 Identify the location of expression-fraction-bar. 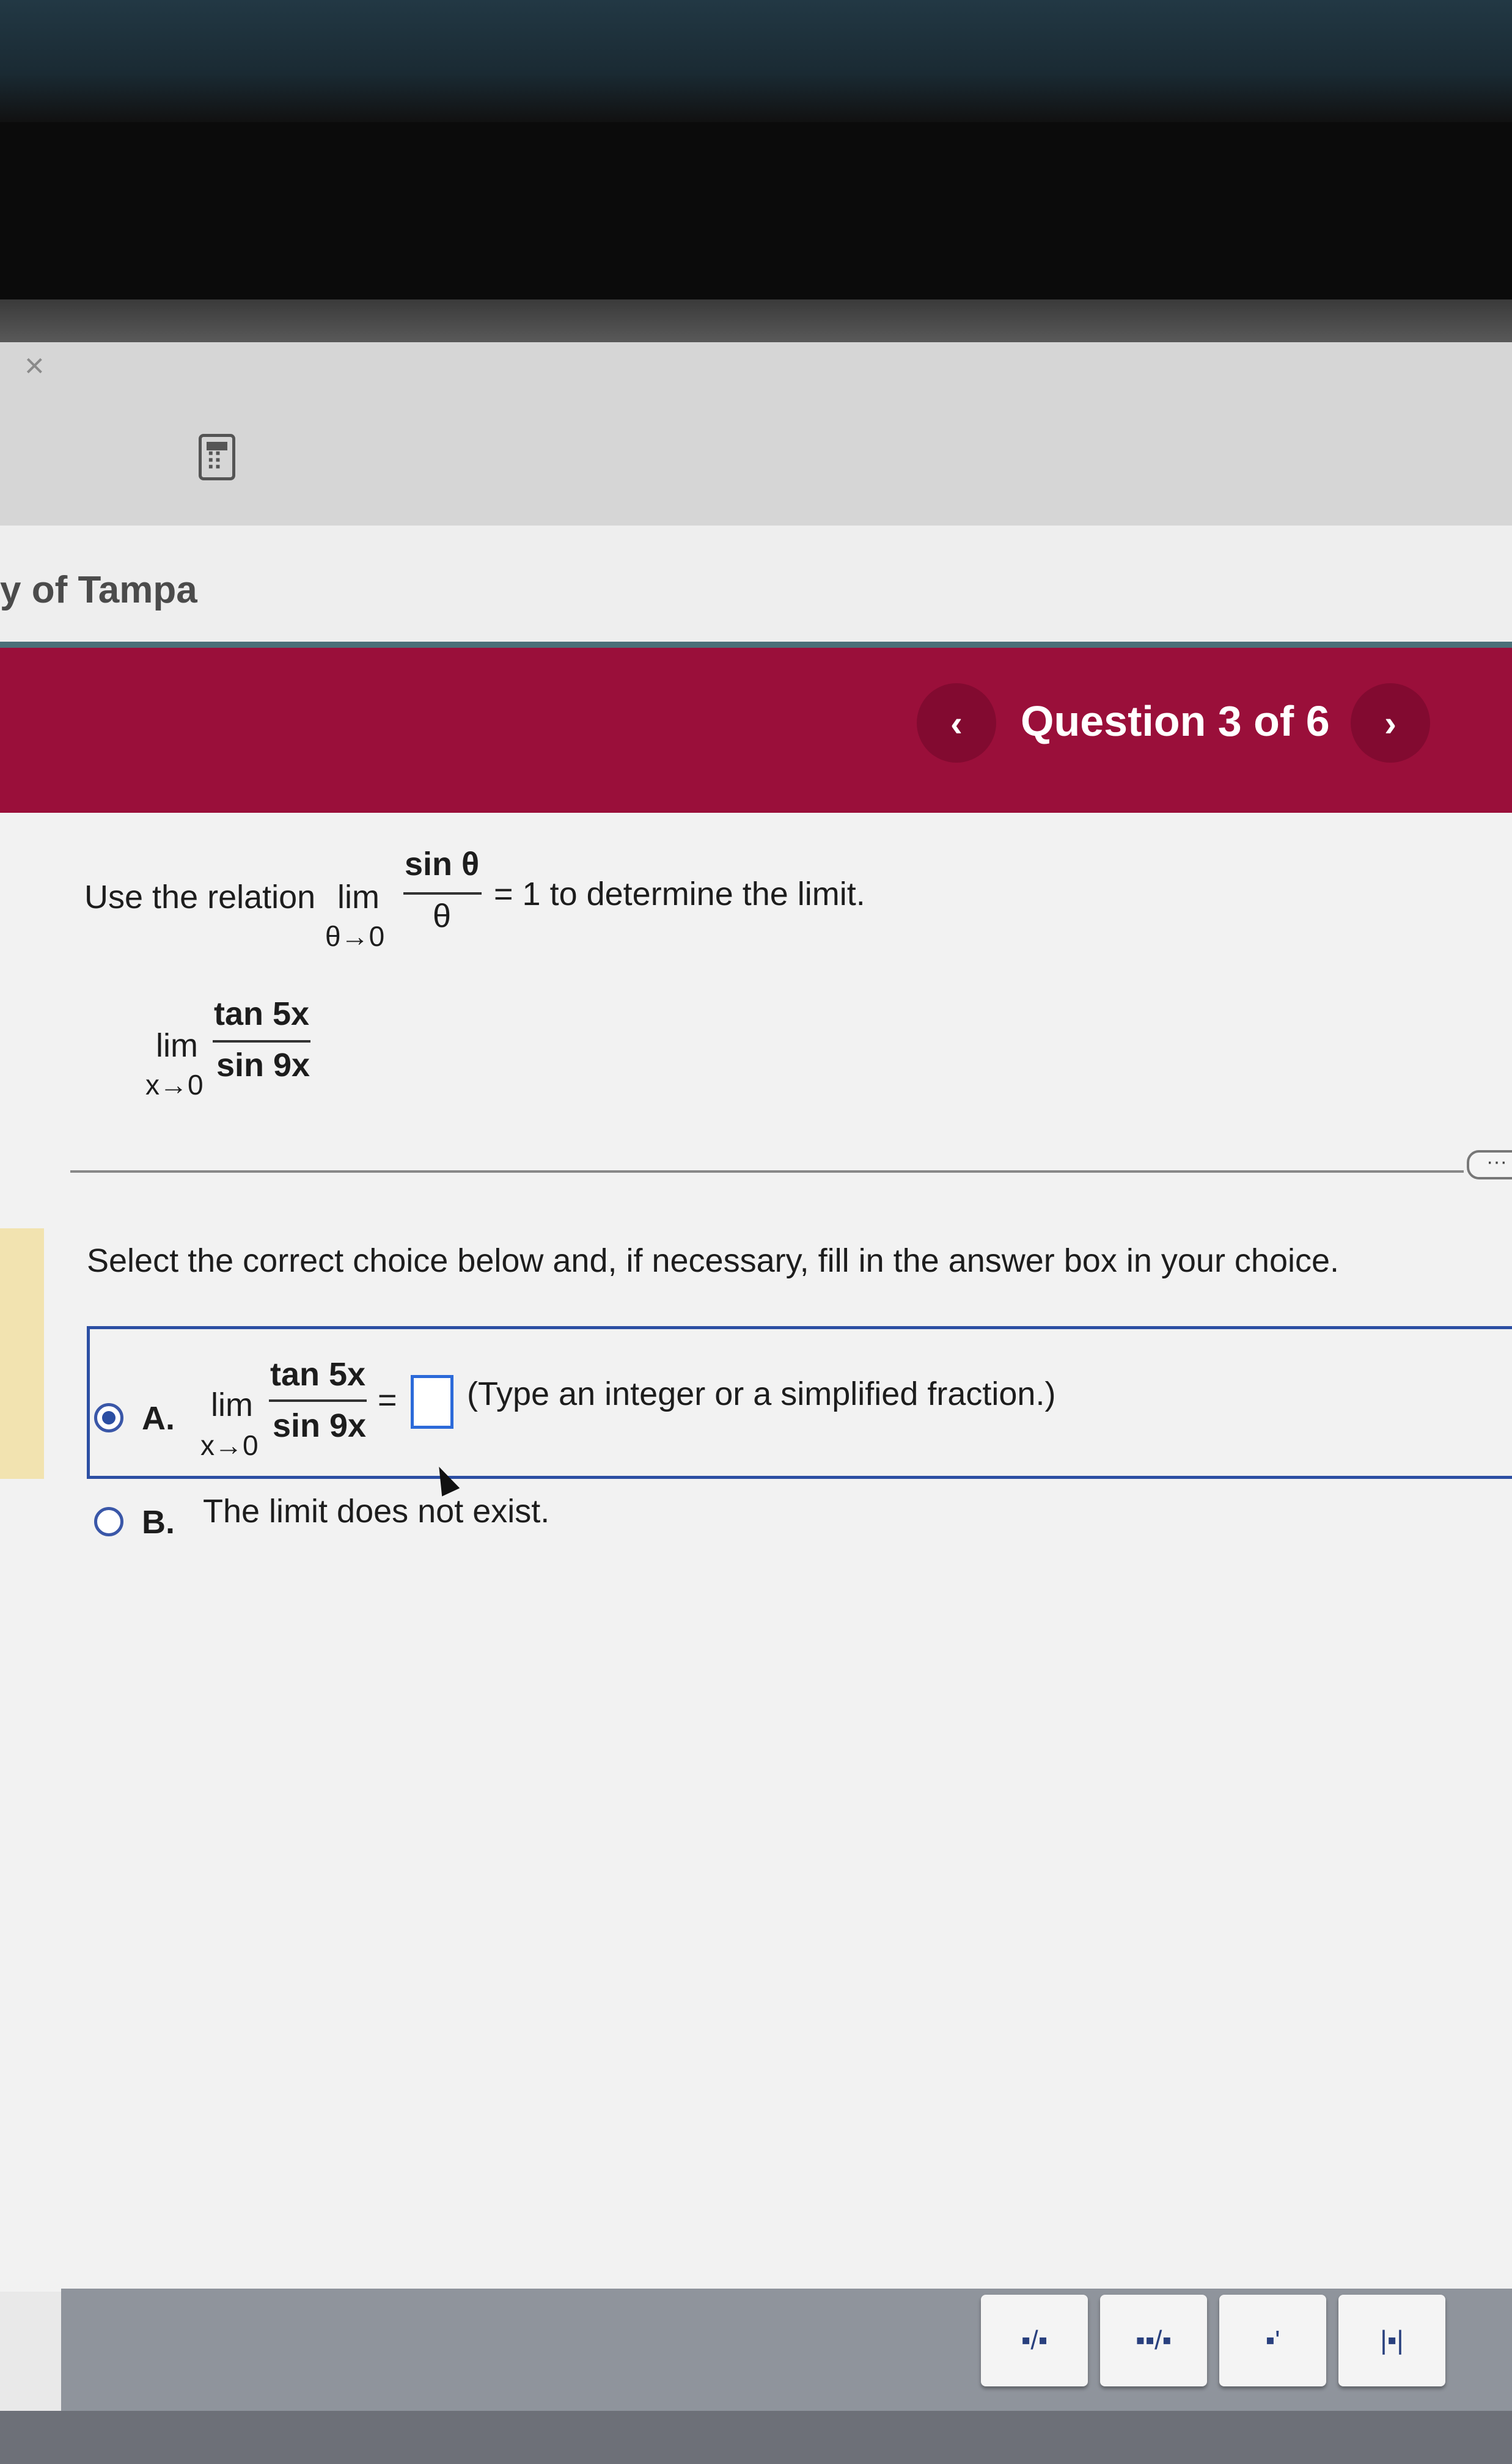
(261, 1042).